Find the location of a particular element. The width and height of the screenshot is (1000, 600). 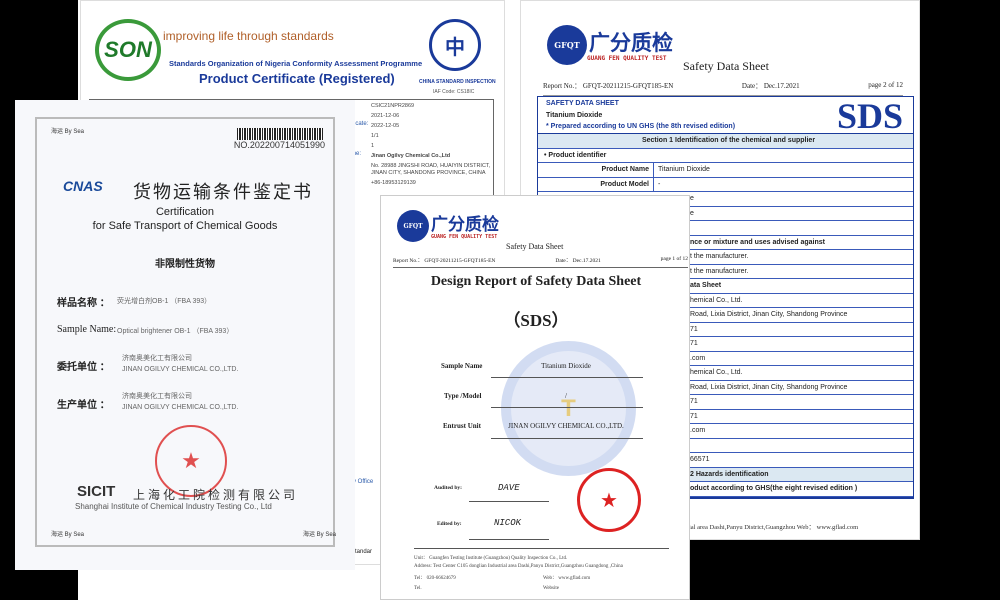

sample-cn: 荧光增白剂OB-1 （FBA 393） is located at coordinates (164, 301).